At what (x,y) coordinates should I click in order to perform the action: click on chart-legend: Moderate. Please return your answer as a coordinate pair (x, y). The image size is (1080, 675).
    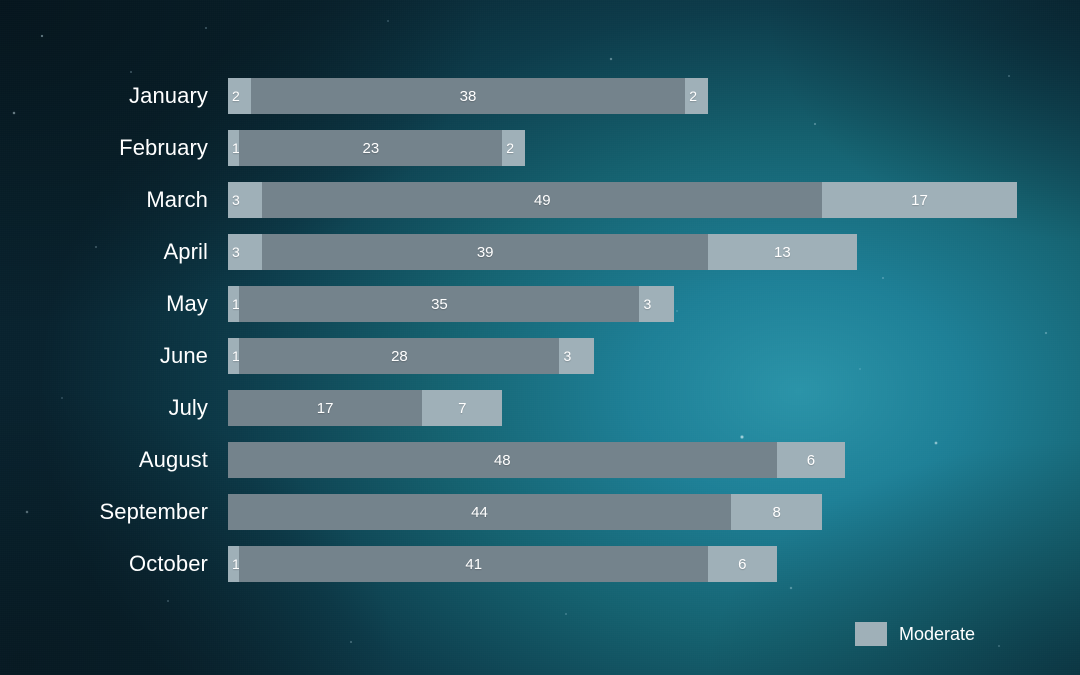
    Looking at the image, I should click on (915, 634).